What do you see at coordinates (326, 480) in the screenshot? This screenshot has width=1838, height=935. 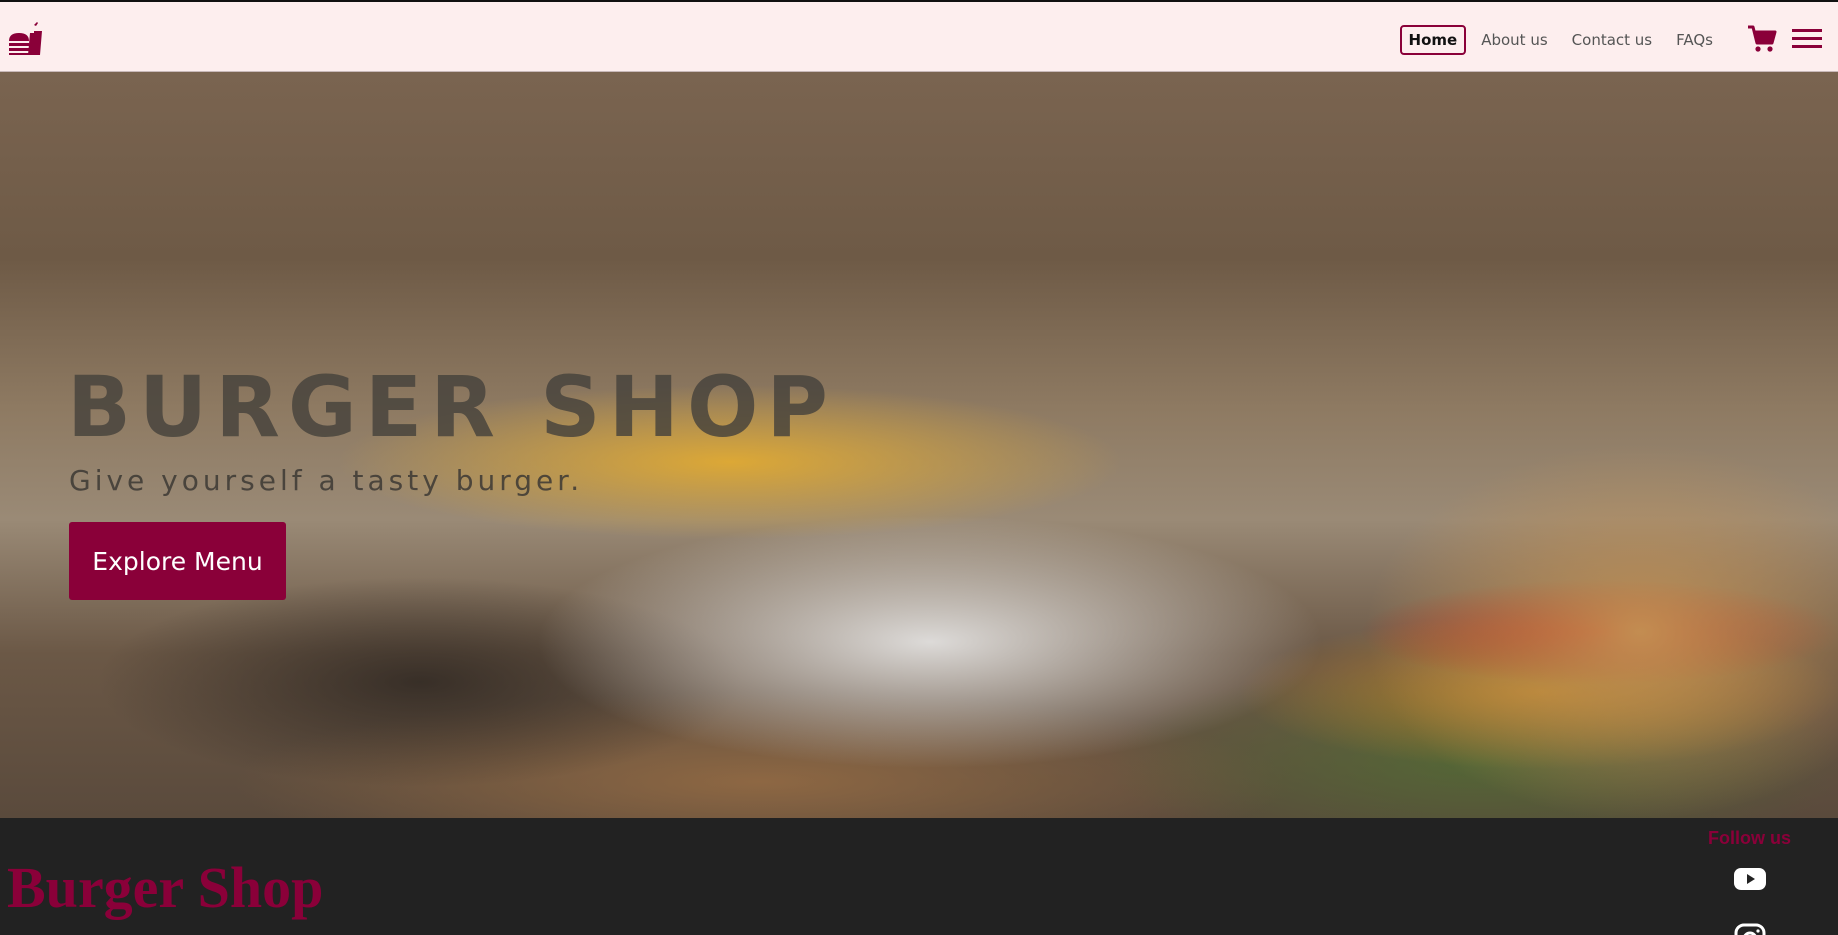 I see `hero-subtitle: Give yourself a tasty burger.` at bounding box center [326, 480].